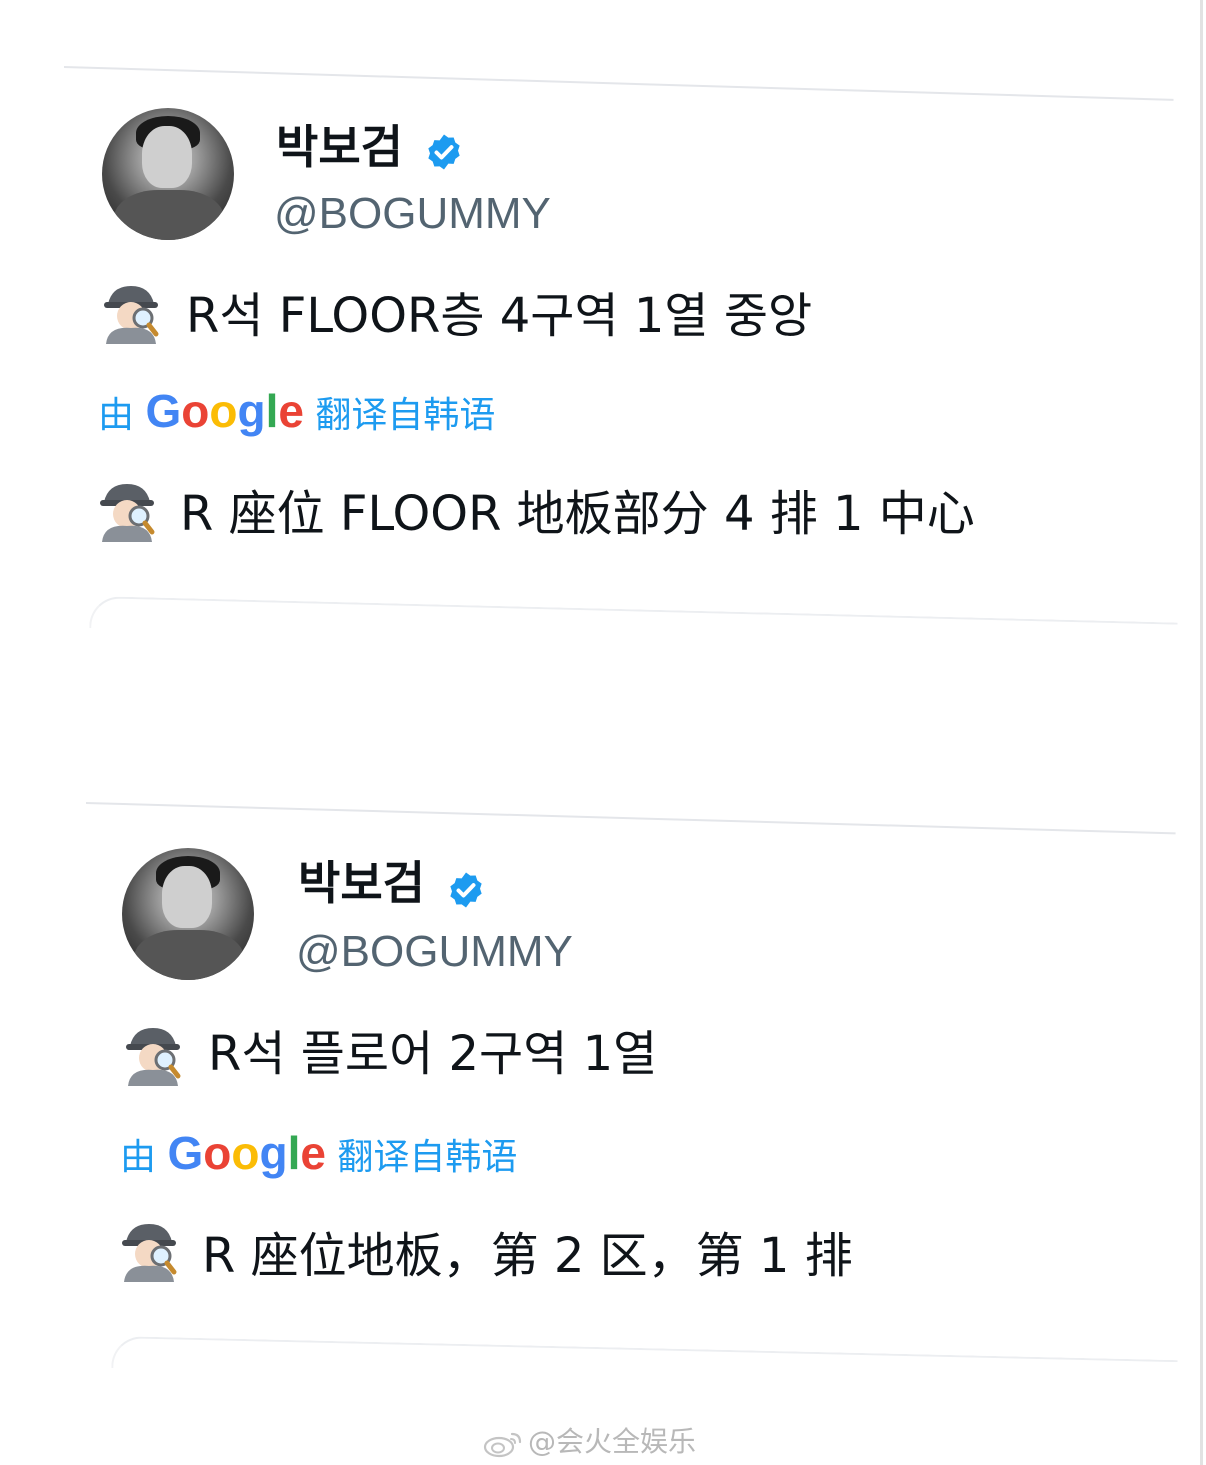 The height and width of the screenshot is (1465, 1206). What do you see at coordinates (612, 1441) in the screenshot?
I see `watermark-text: @会火全娱乐` at bounding box center [612, 1441].